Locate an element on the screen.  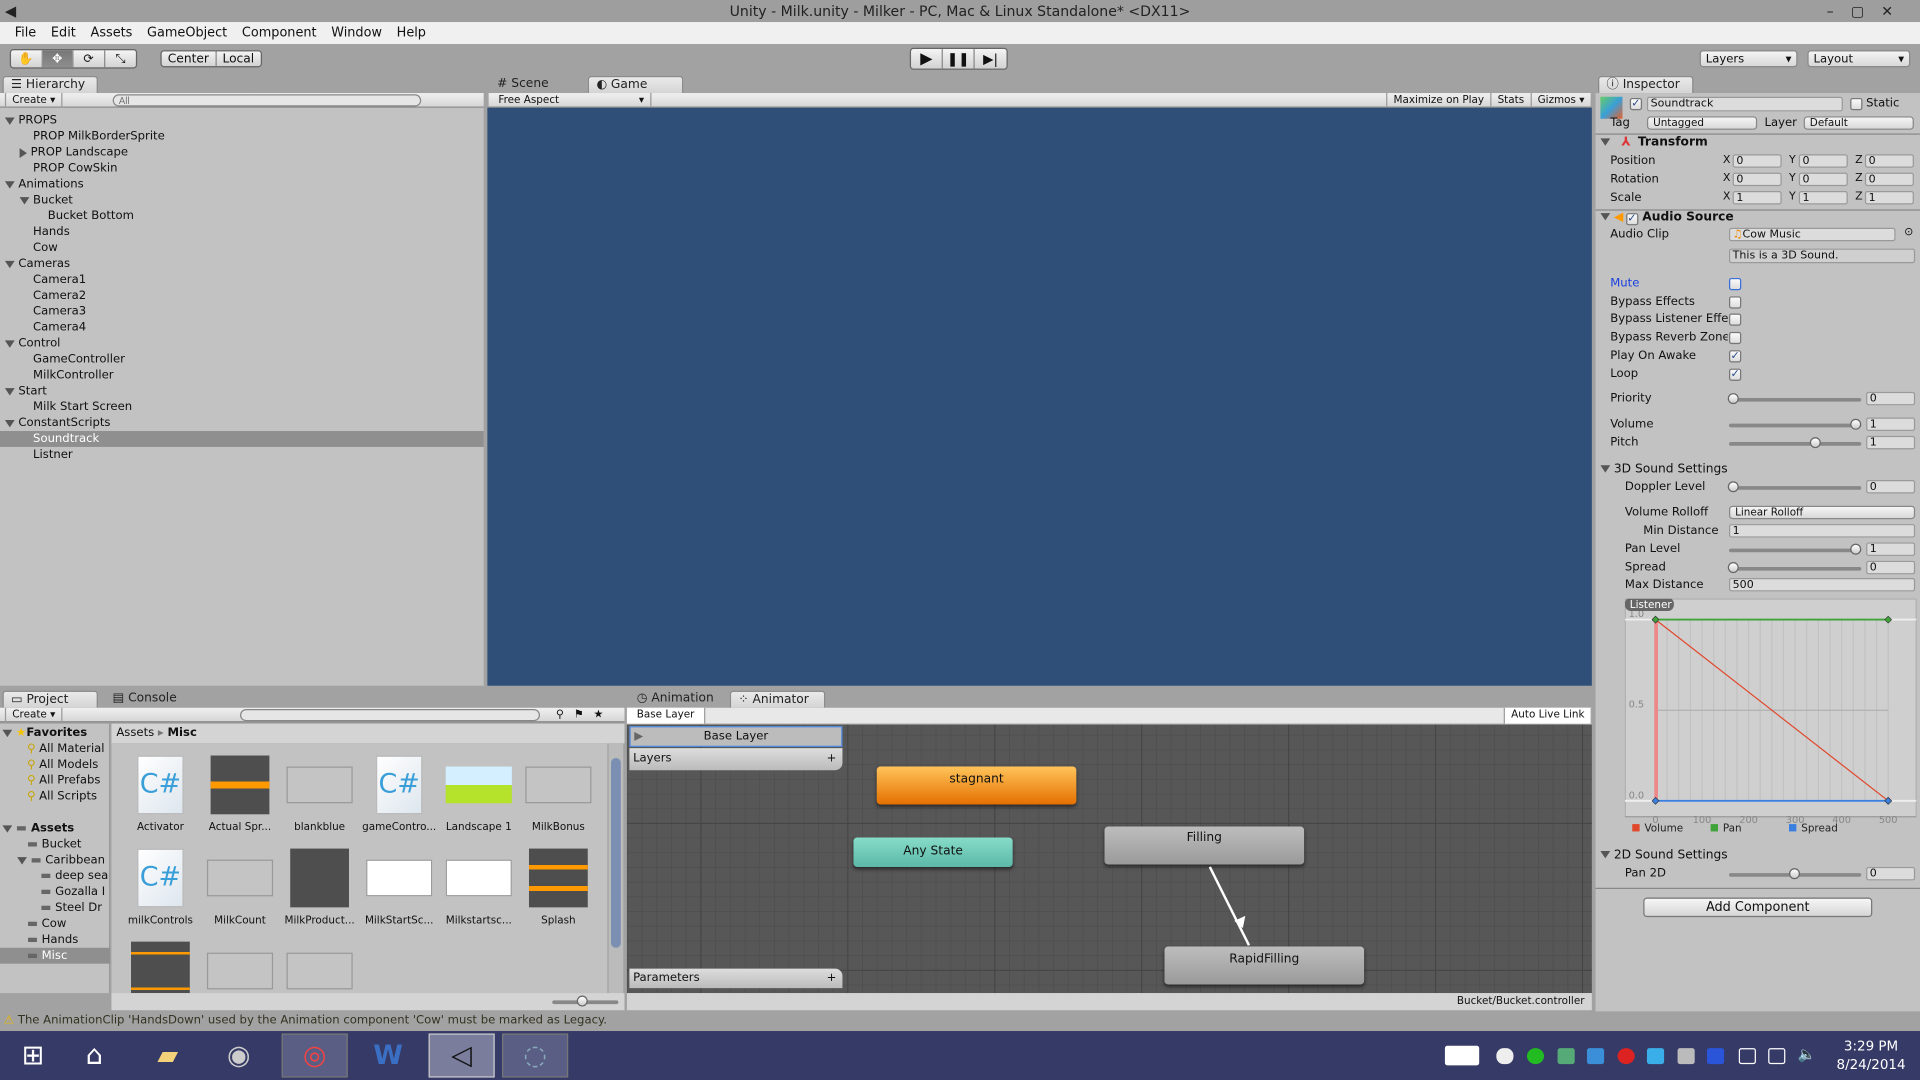
scale-x-field: 1 is located at coordinates (1757, 198).